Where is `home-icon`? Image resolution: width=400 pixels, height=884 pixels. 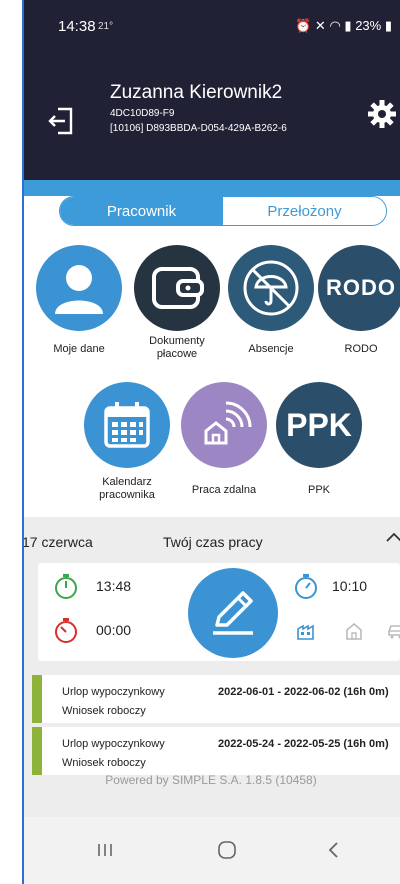 home-icon is located at coordinates (354, 631).